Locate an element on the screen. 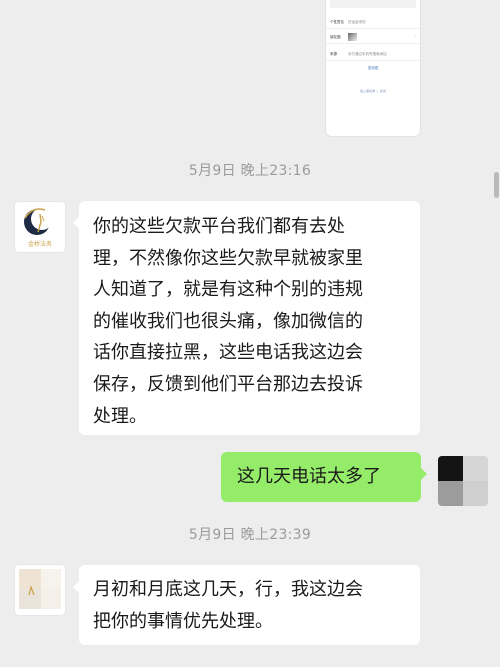  chat-scrollbar is located at coordinates (496, 185).